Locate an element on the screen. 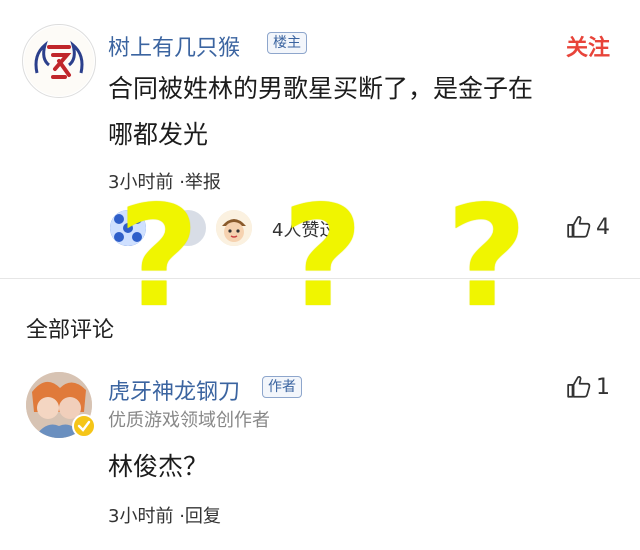  post-author-avatar is located at coordinates (59, 61).